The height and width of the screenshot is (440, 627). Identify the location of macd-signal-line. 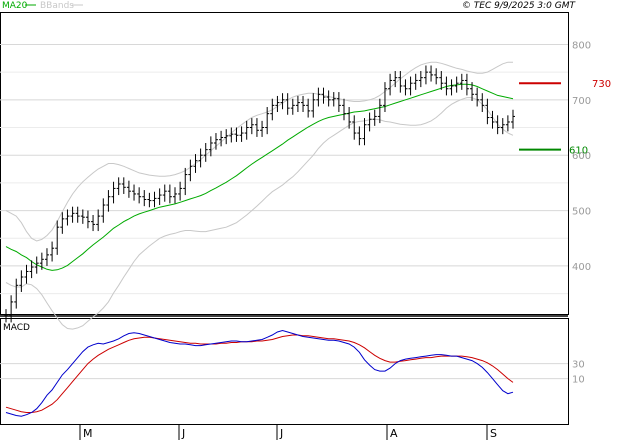
(259, 373).